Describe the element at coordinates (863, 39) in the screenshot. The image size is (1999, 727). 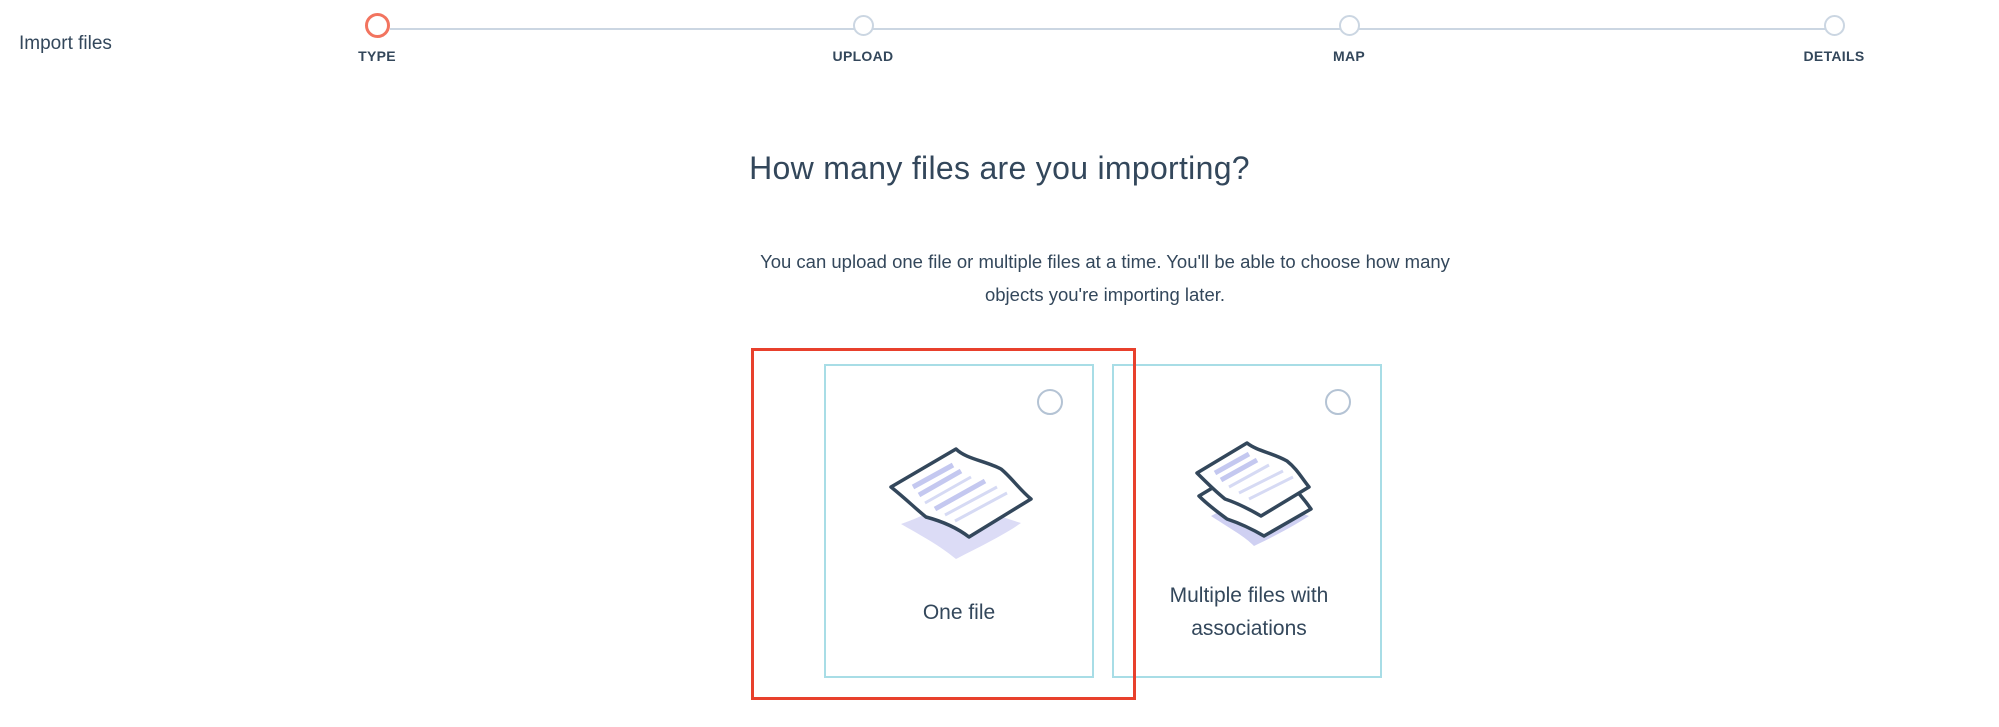
I see `step-upload: UPLOAD` at that location.